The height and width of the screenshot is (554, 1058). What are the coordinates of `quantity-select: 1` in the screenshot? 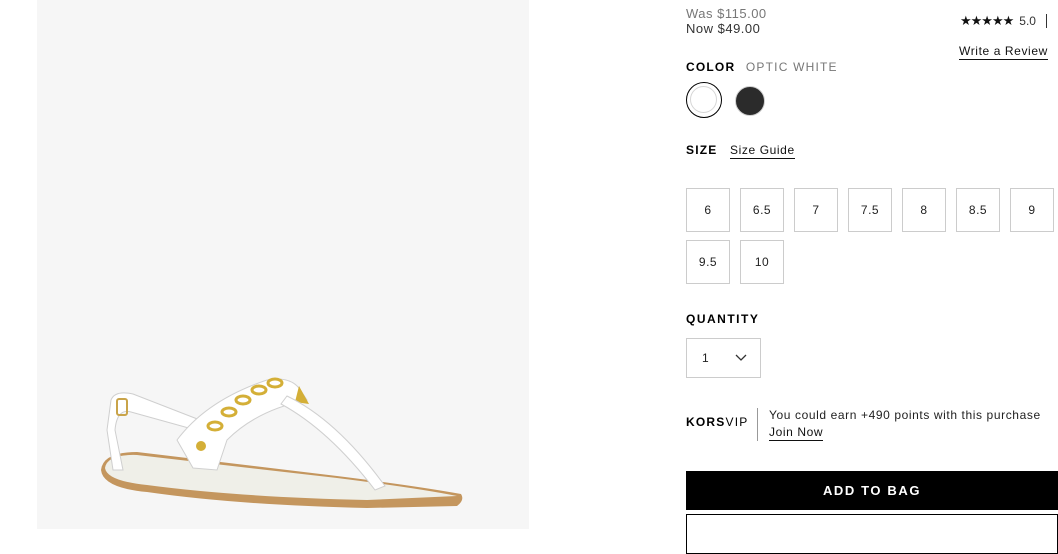 It's located at (723, 358).